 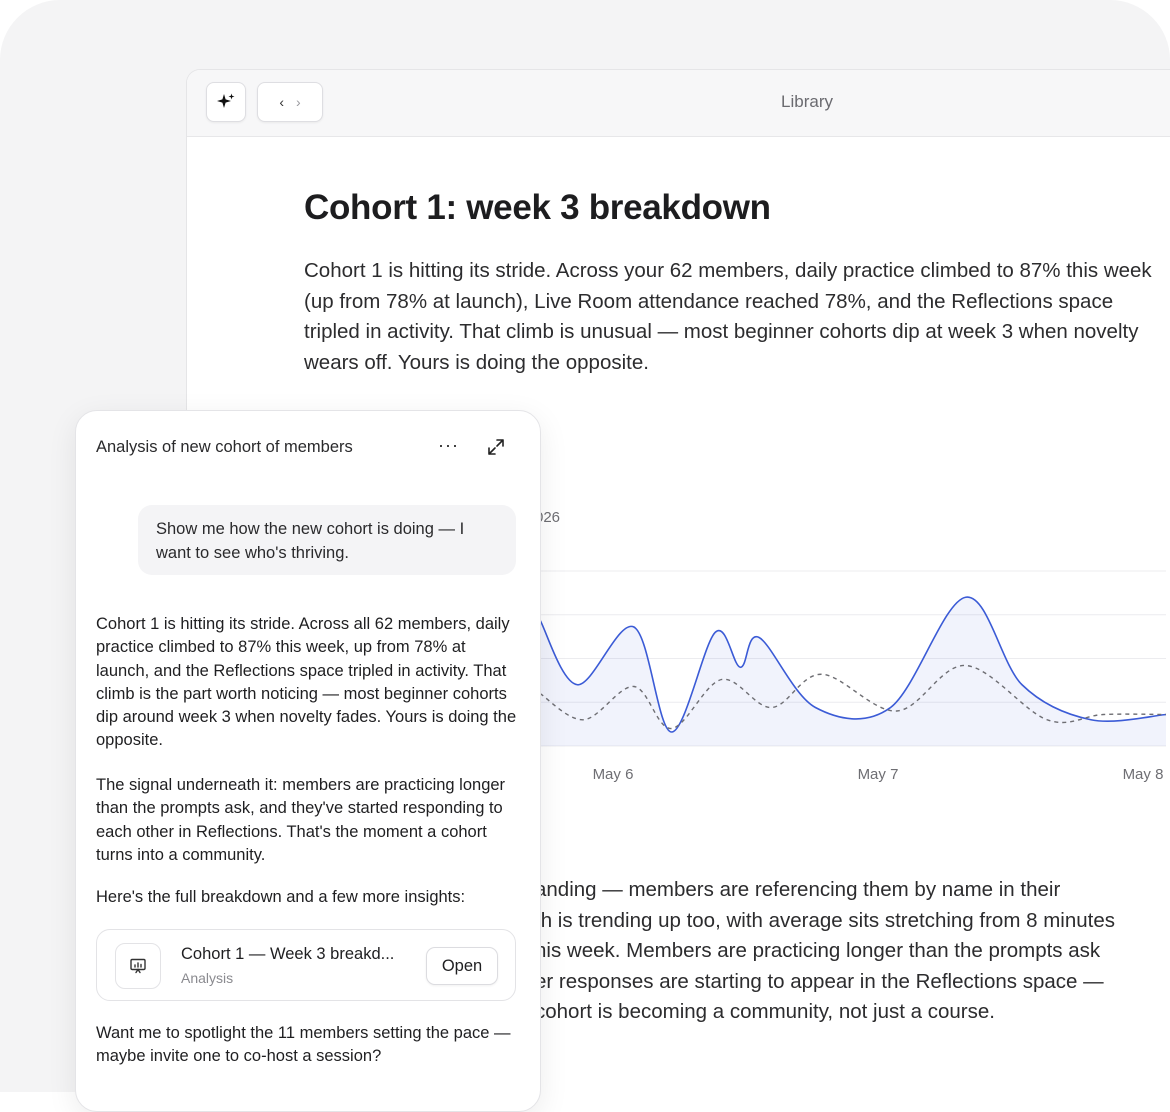 What do you see at coordinates (853, 671) in the screenshot?
I see `series-area-fill` at bounding box center [853, 671].